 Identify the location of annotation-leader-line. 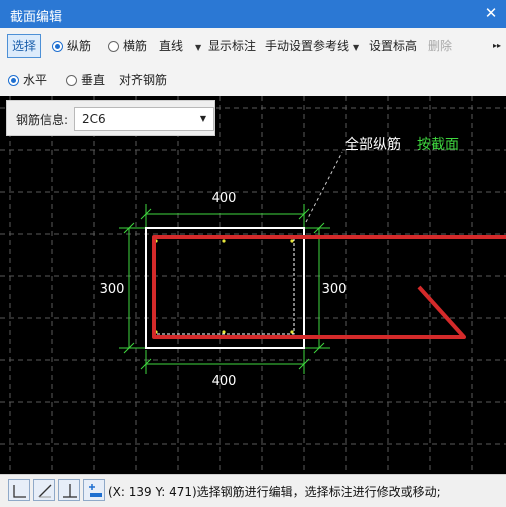
(324, 187).